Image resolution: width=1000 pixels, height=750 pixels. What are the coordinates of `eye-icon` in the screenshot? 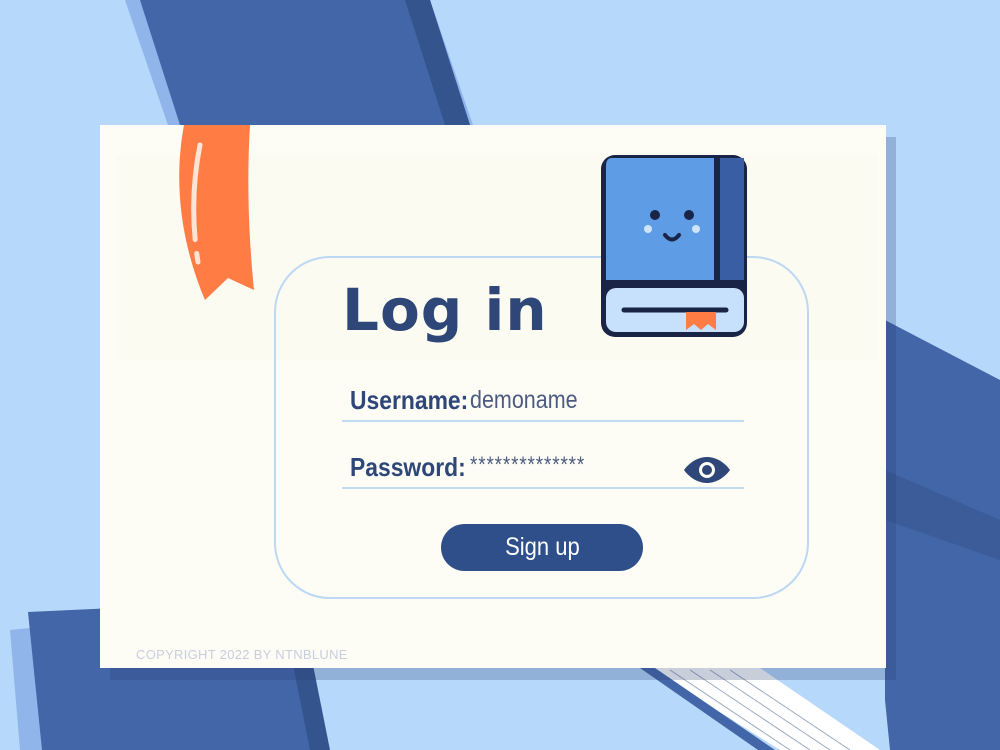 It's located at (707, 470).